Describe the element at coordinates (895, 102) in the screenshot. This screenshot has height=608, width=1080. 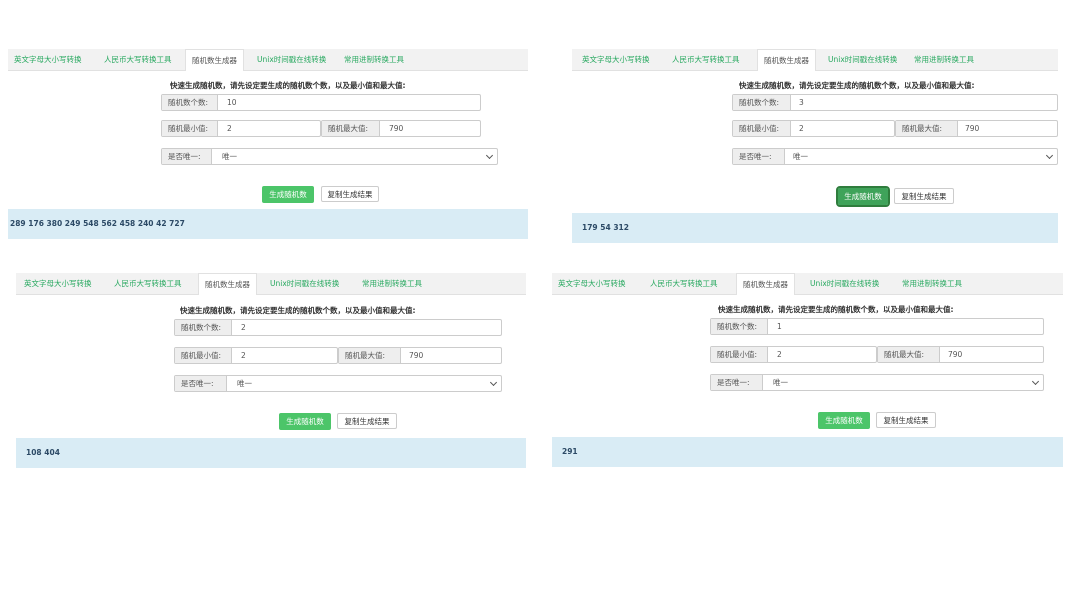
I see `count-field: 随机数个数: 3` at that location.